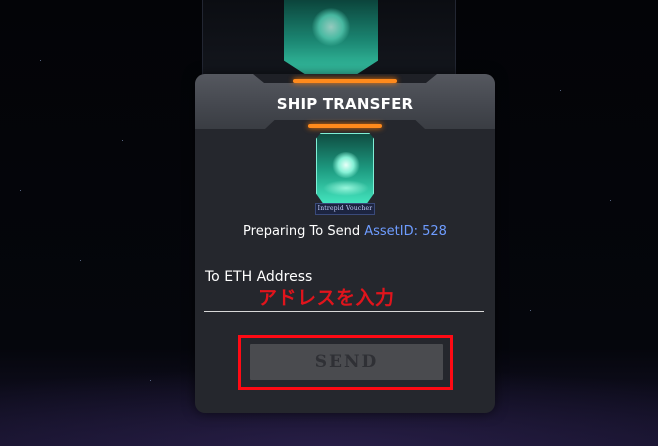 The height and width of the screenshot is (446, 658). I want to click on background-voucher-image, so click(331, 37).